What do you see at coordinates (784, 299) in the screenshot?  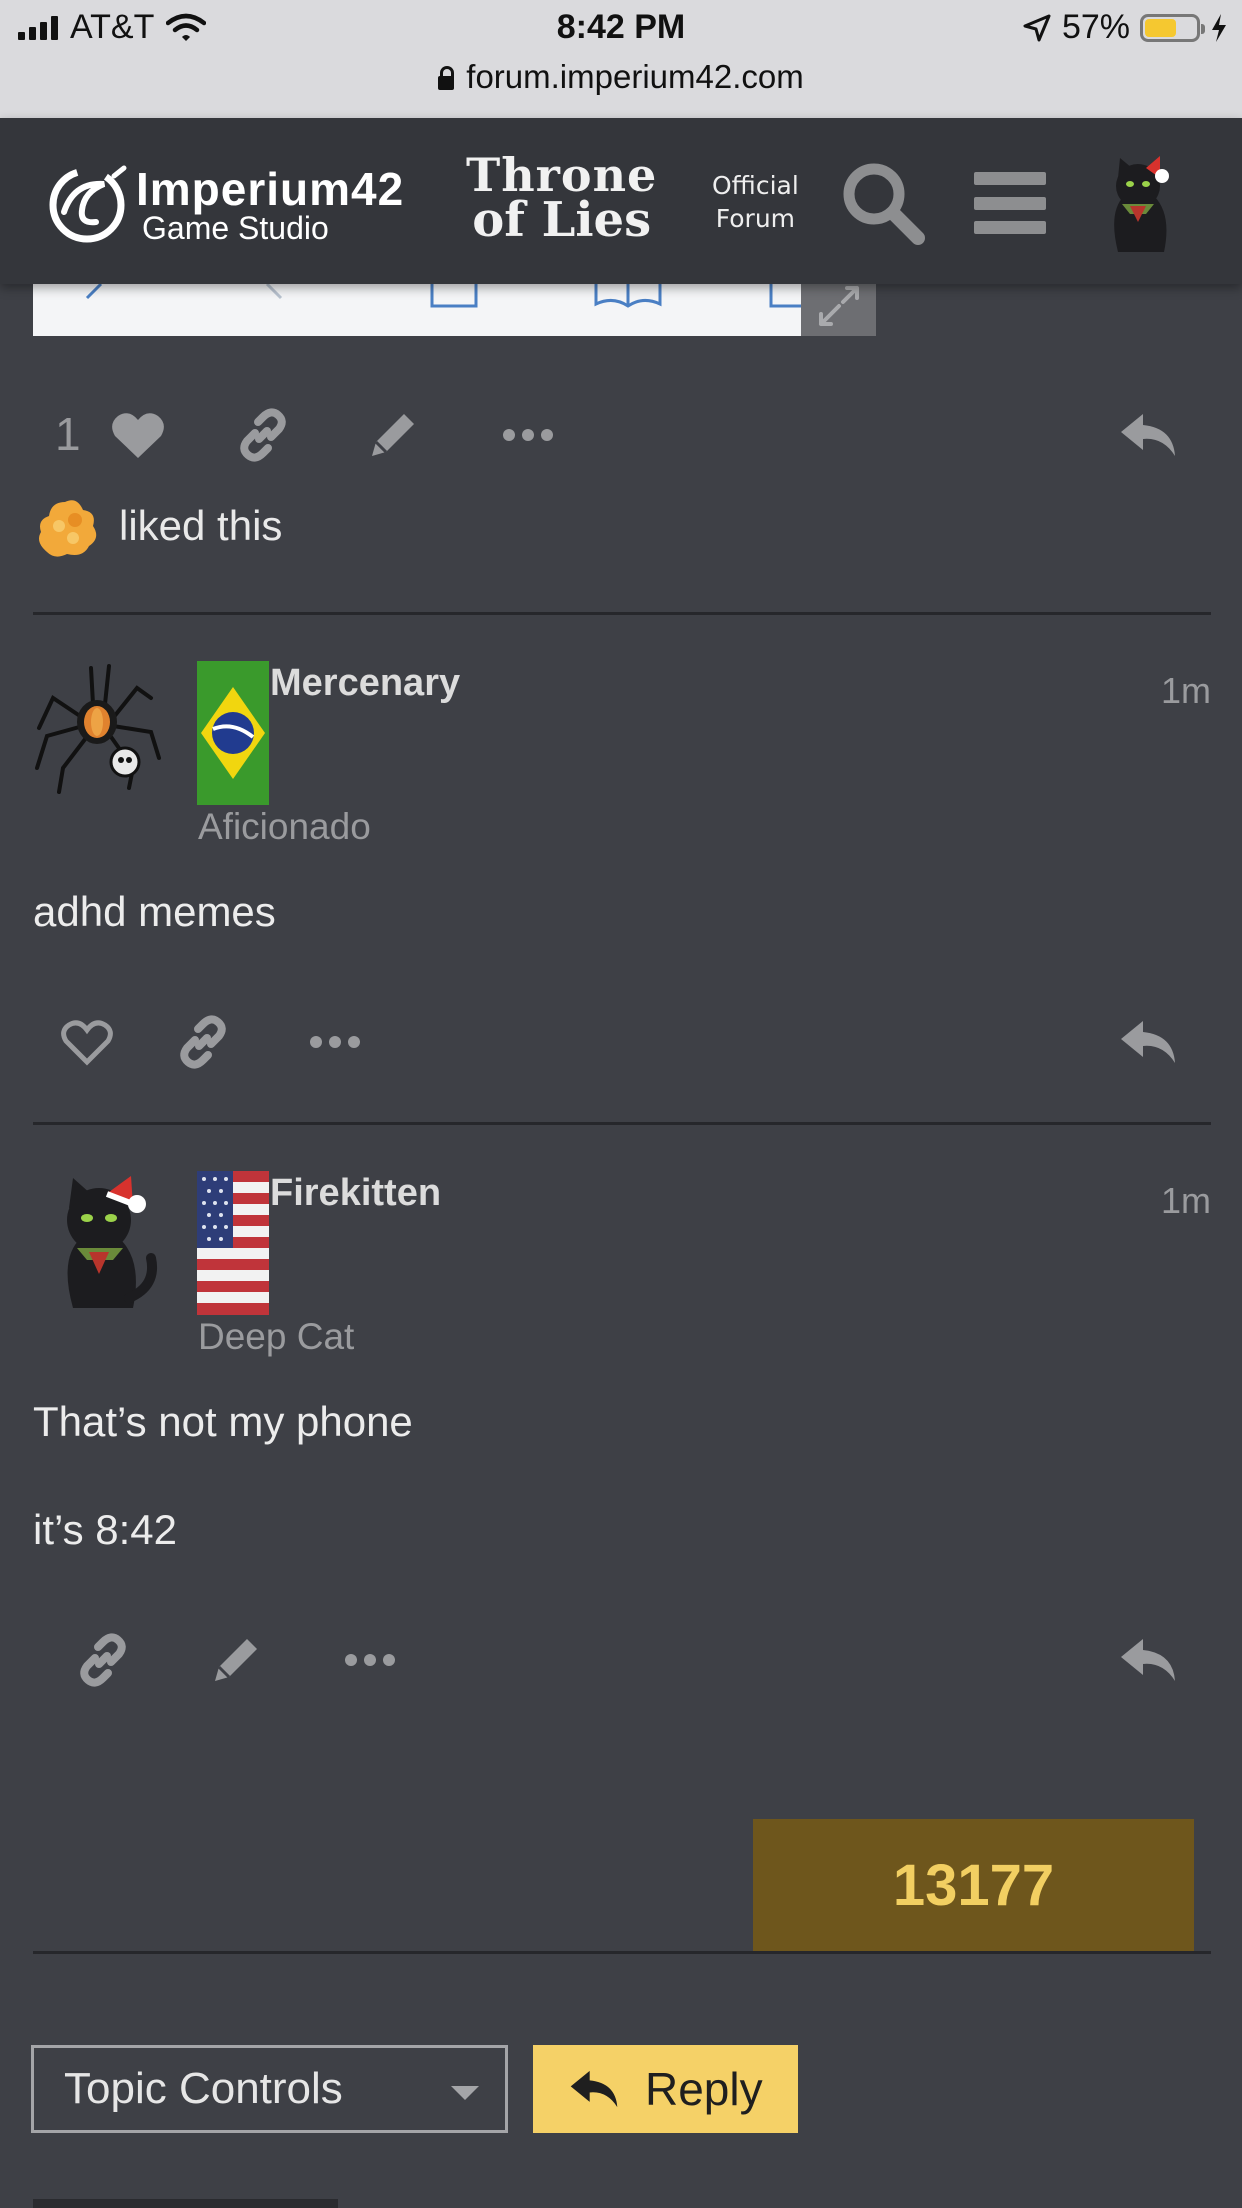 I see `tabs-icon` at bounding box center [784, 299].